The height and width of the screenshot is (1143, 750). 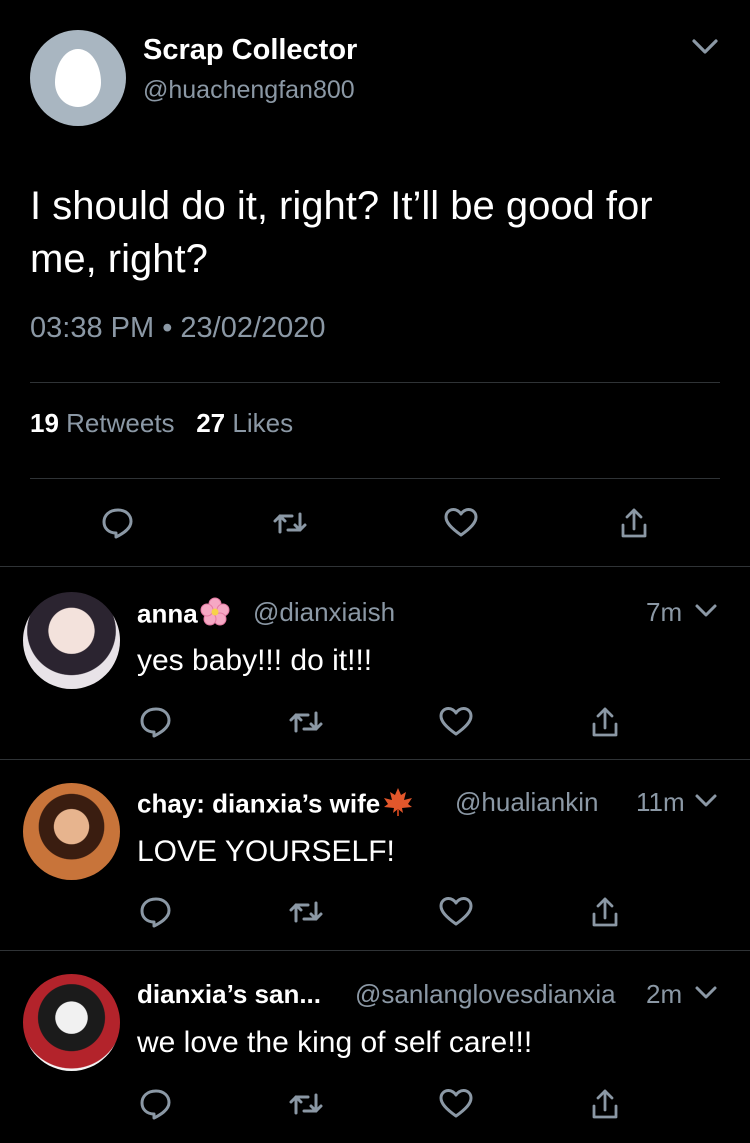 What do you see at coordinates (398, 805) in the screenshot?
I see `maple-leaf-icon` at bounding box center [398, 805].